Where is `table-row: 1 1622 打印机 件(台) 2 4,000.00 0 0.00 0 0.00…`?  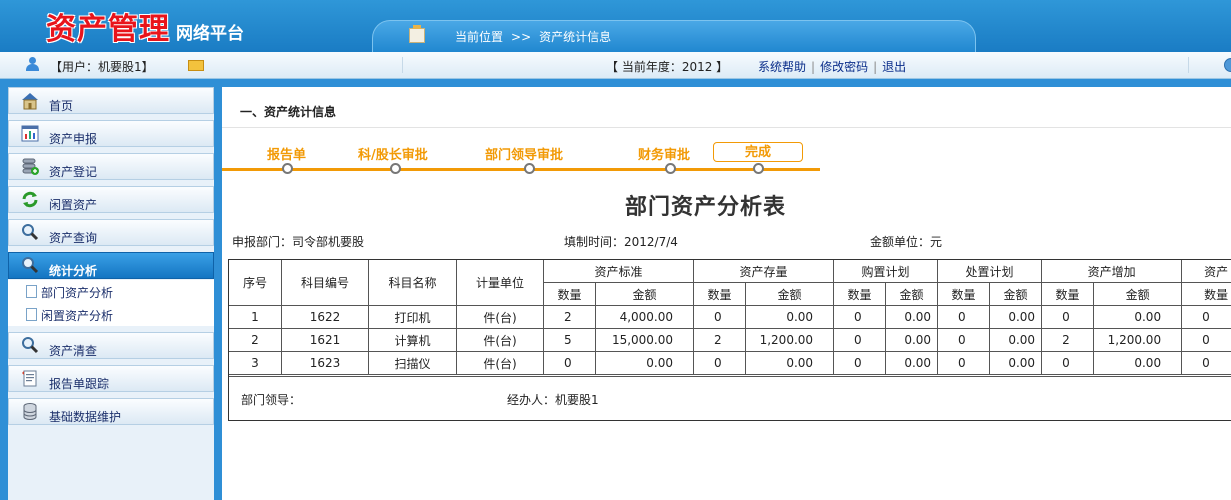
table-row: 1 1622 打印机 件(台) 2 4,000.00 0 0.00 0 0.00… is located at coordinates (730, 317).